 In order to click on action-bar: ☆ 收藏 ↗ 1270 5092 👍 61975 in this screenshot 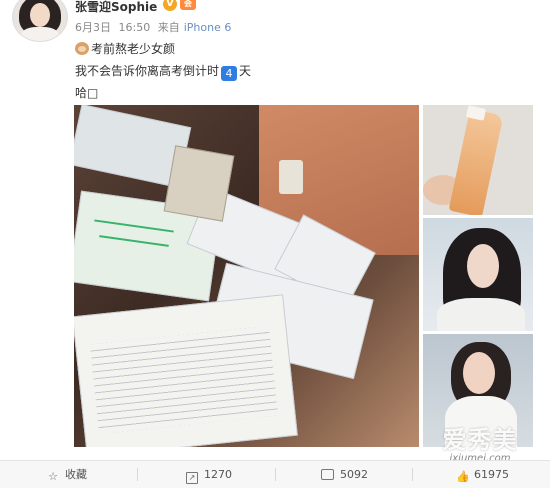, I will do `click(275, 474)`.